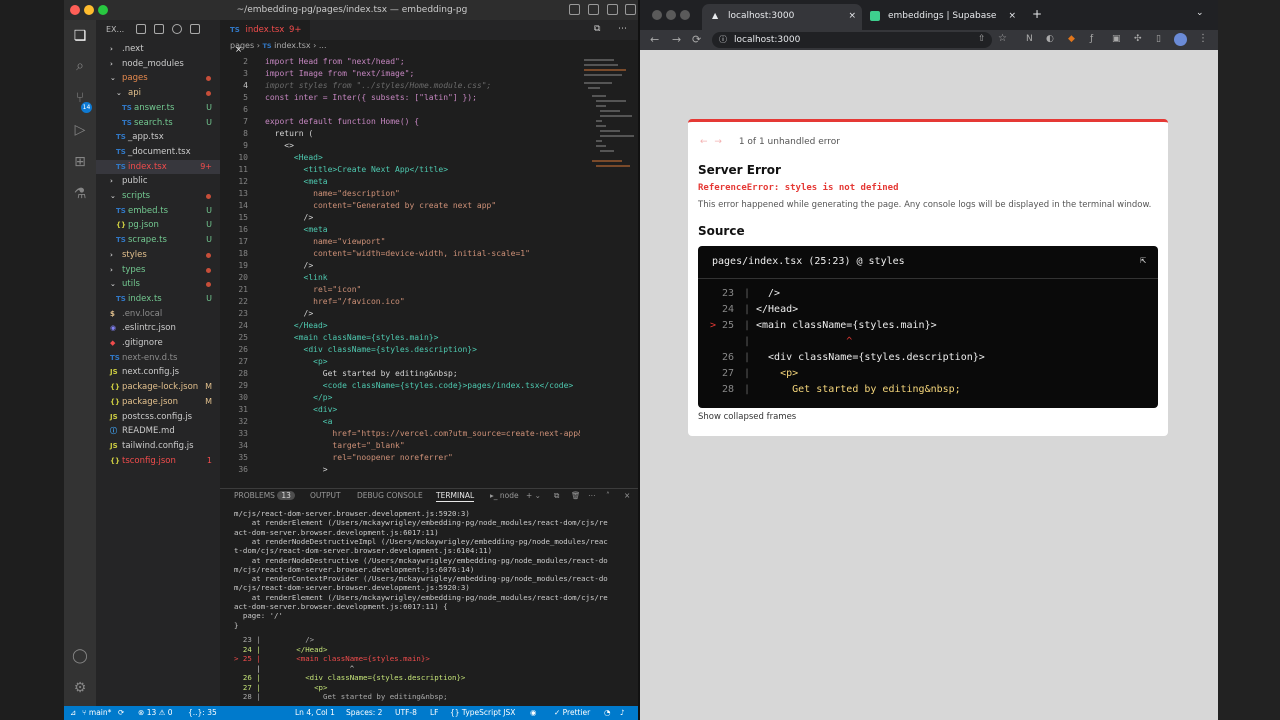  I want to click on tree-item: TS search.ts U, so click(158, 123).